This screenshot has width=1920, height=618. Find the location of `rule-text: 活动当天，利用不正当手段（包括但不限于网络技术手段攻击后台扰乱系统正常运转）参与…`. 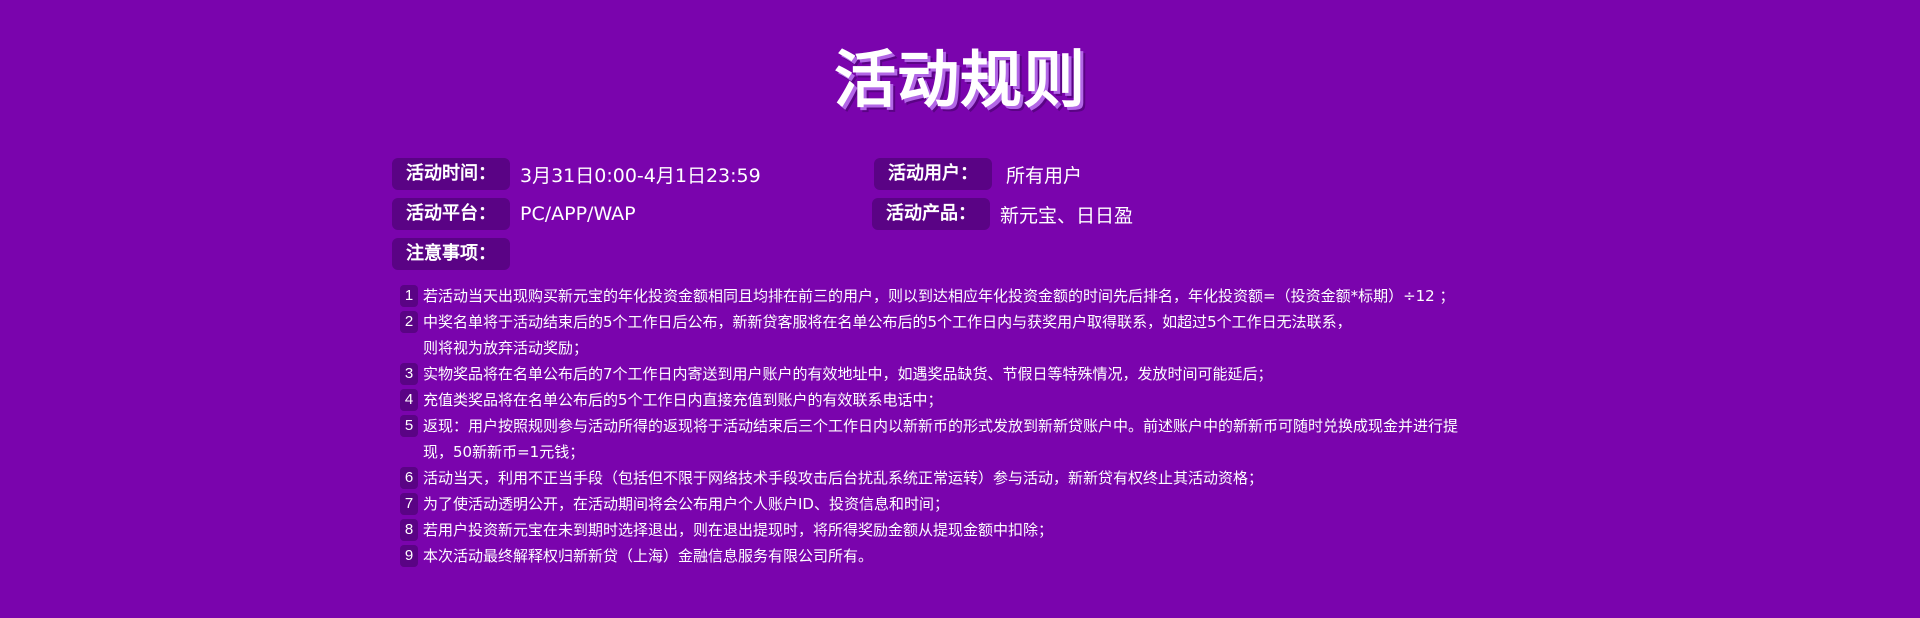

rule-text: 活动当天，利用不正当手段（包括但不限于网络技术手段攻击后台扰乱系统正常运转）参与… is located at coordinates (981, 478).